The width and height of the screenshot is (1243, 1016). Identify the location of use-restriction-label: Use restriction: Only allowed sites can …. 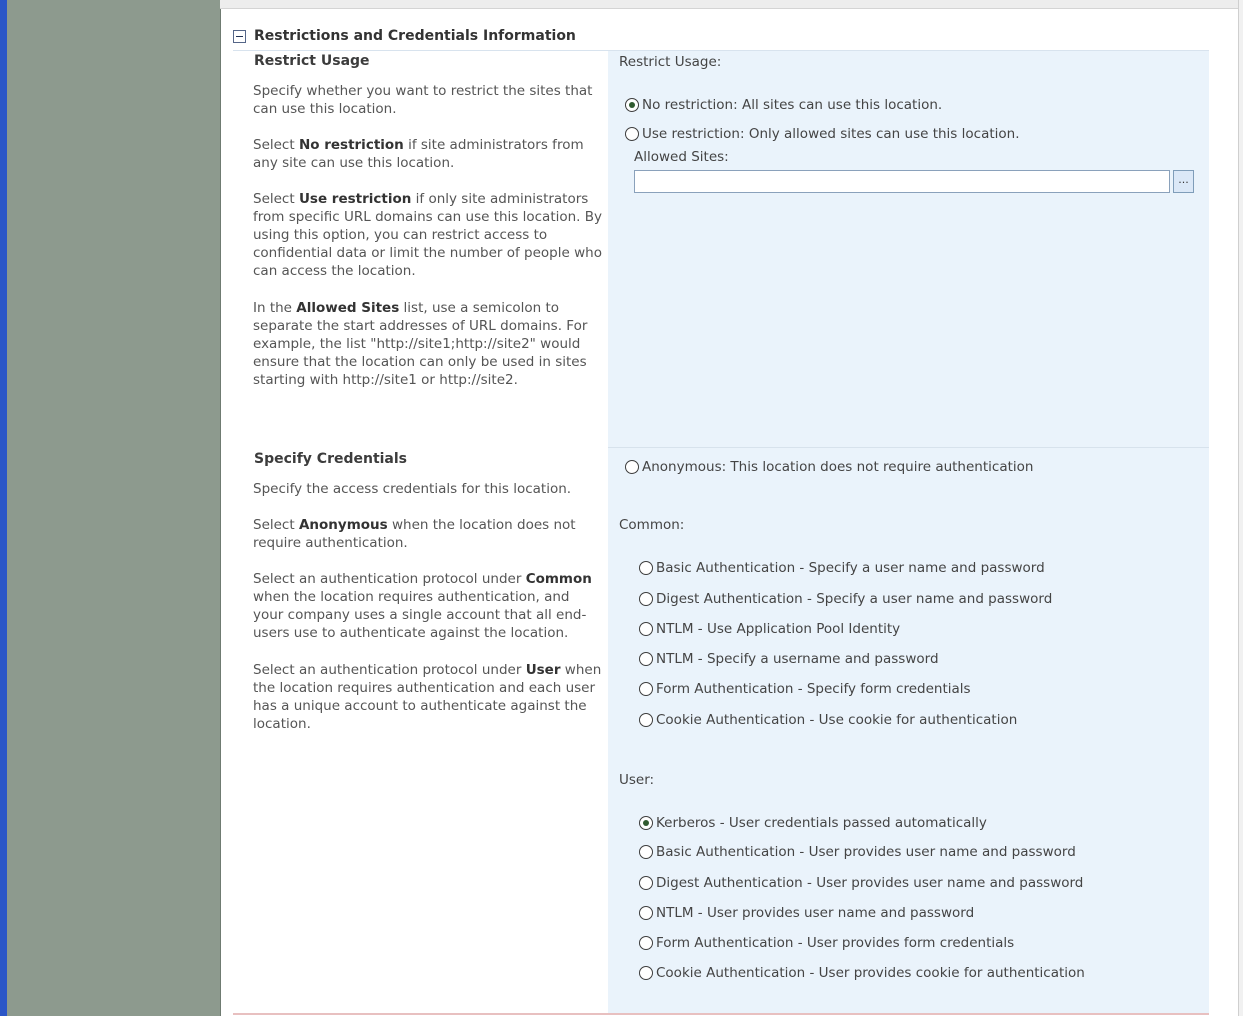
(831, 134).